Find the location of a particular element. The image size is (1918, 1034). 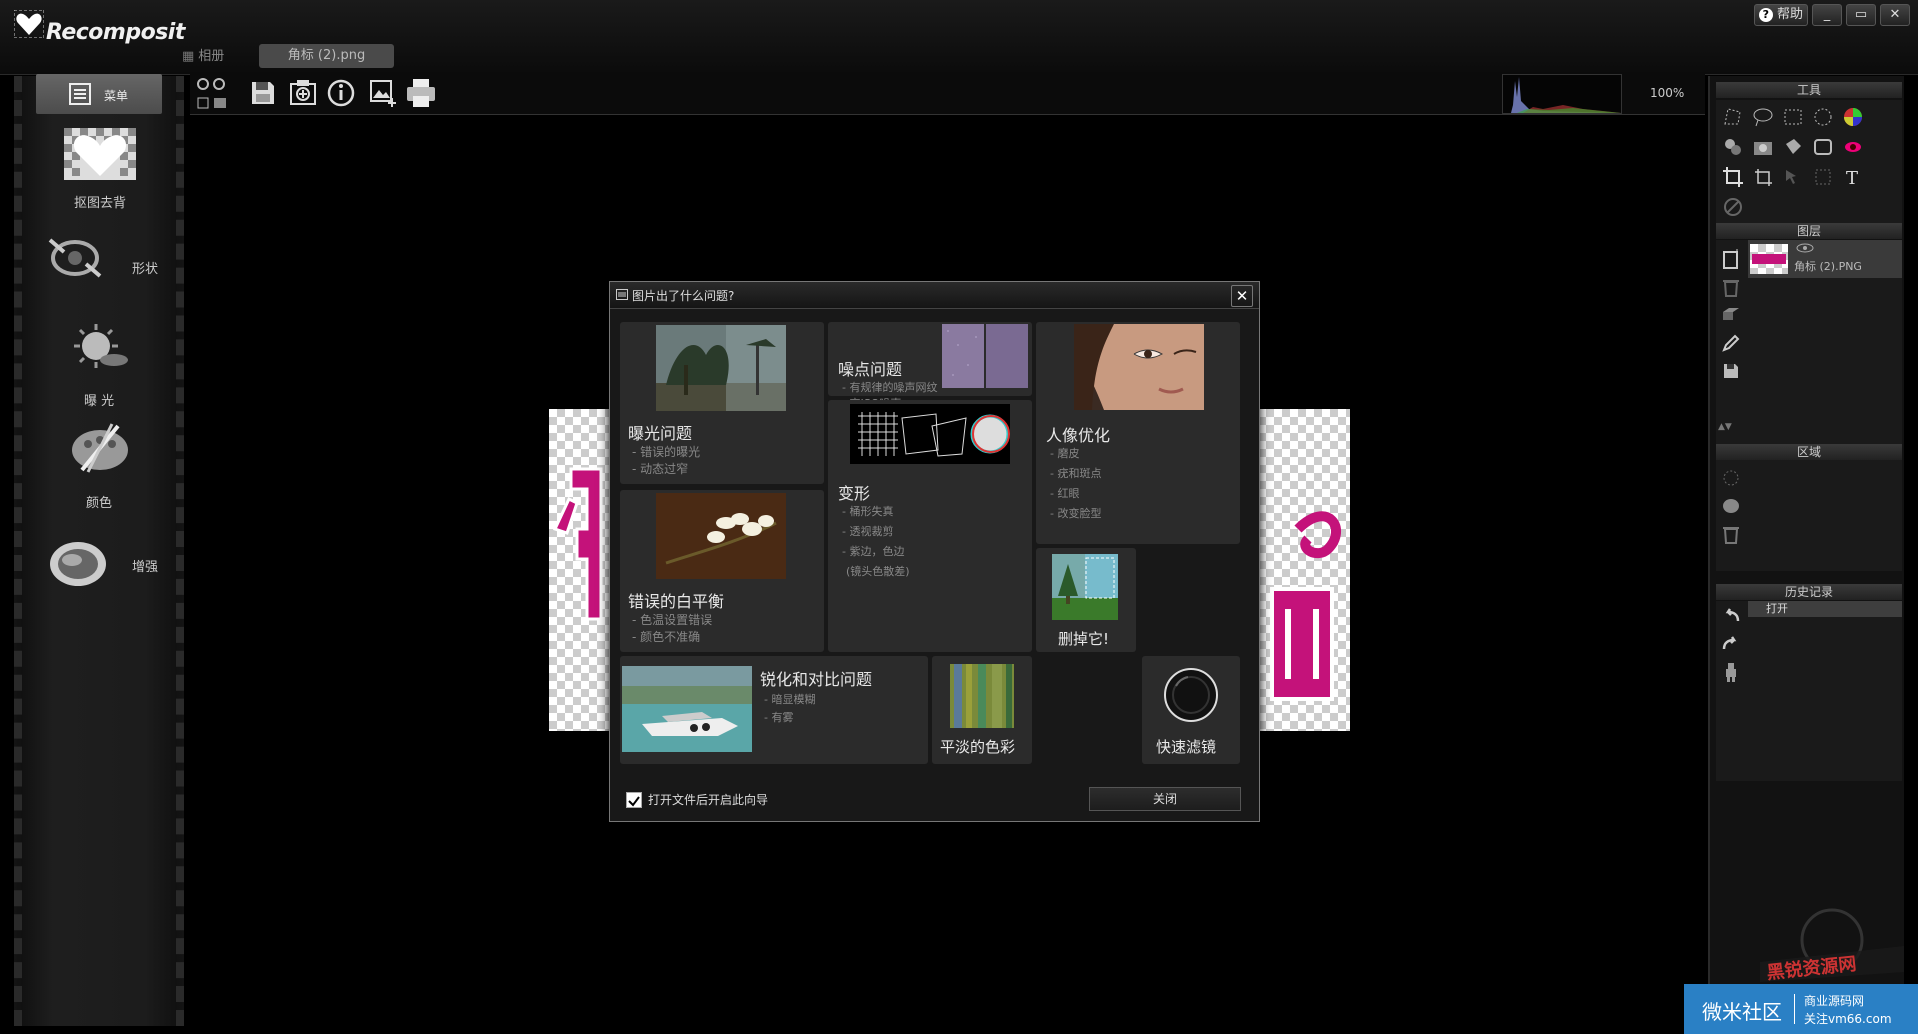

transform-icon is located at coordinates (1823, 177).